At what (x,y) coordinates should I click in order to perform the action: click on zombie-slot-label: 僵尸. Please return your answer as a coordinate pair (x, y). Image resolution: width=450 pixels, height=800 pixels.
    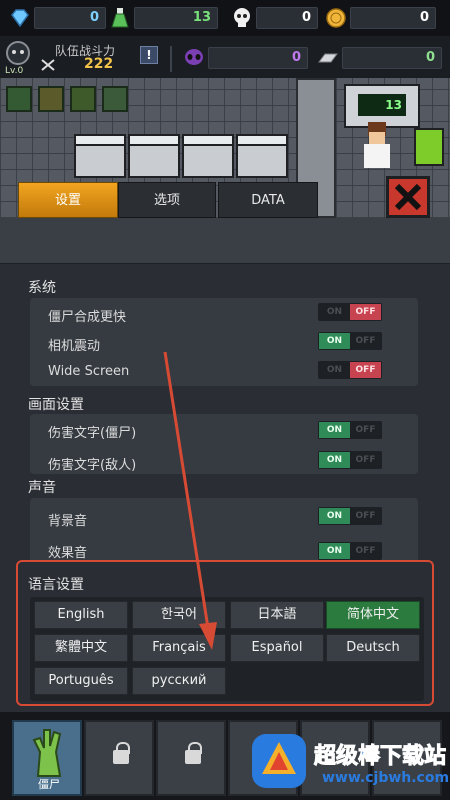
    Looking at the image, I should click on (49, 784).